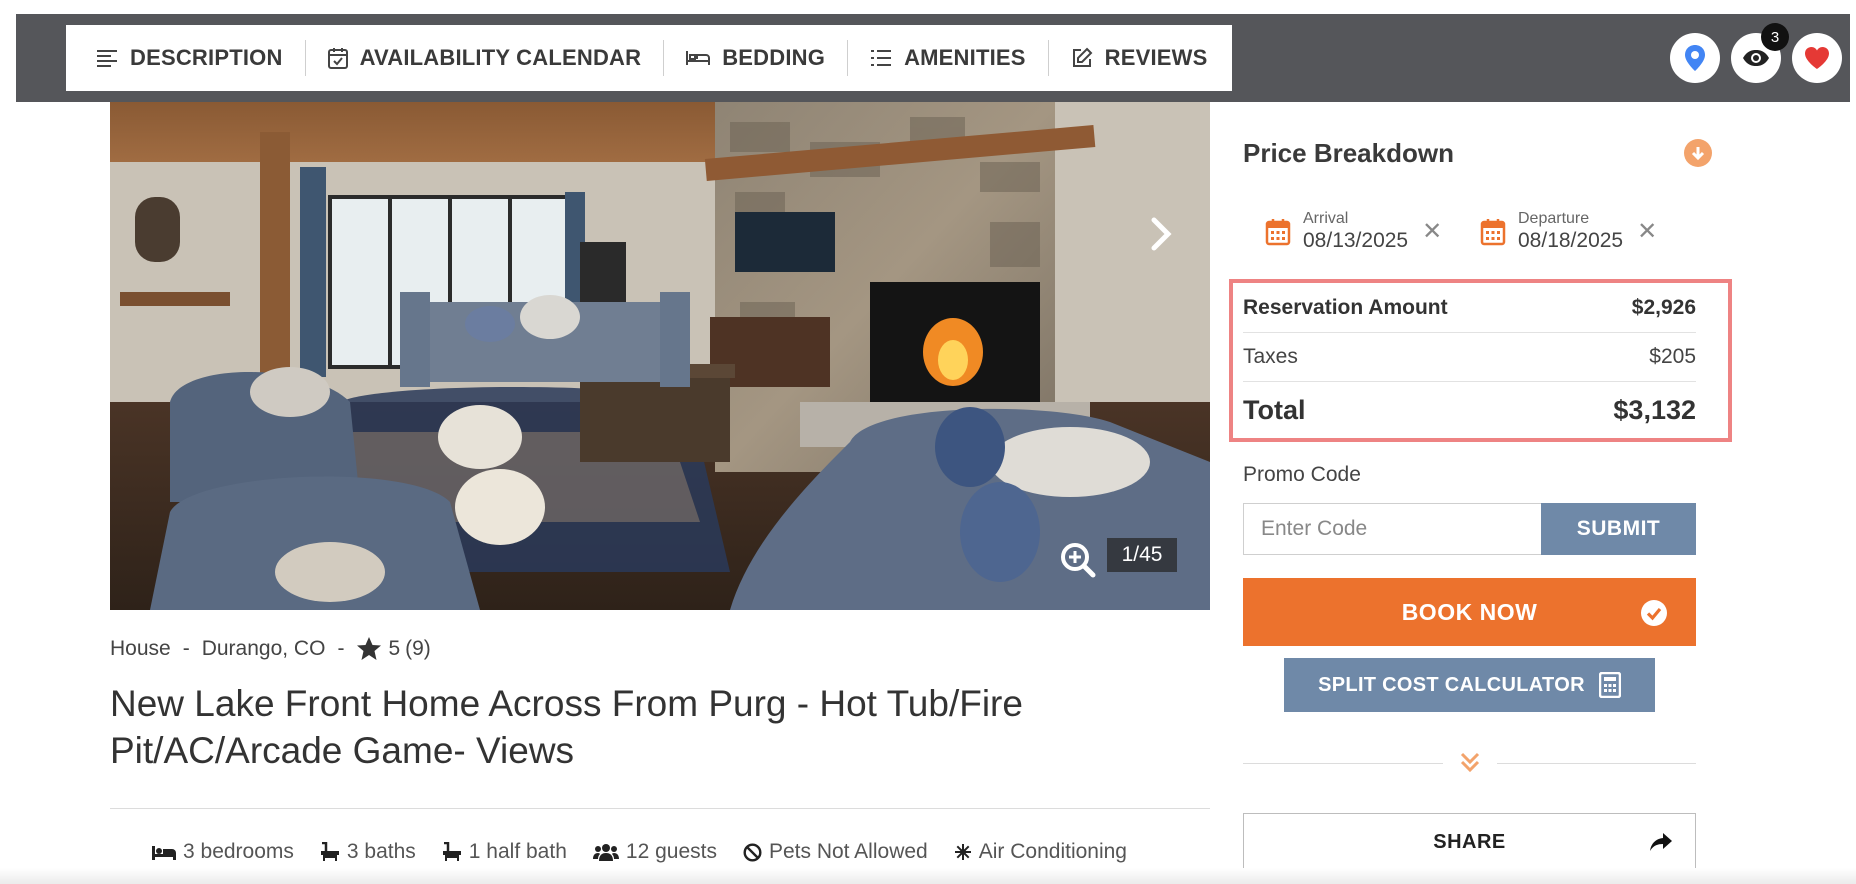  I want to click on taxes-label: Taxes, so click(1270, 356).